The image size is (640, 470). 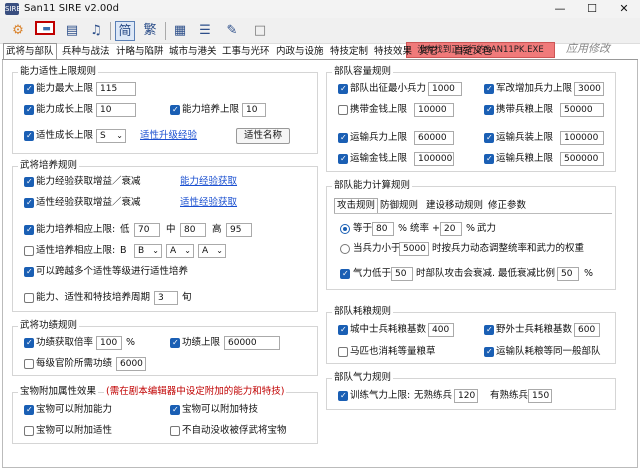 I want to click on apt-a1-select: A ⌄, so click(x=180, y=251).